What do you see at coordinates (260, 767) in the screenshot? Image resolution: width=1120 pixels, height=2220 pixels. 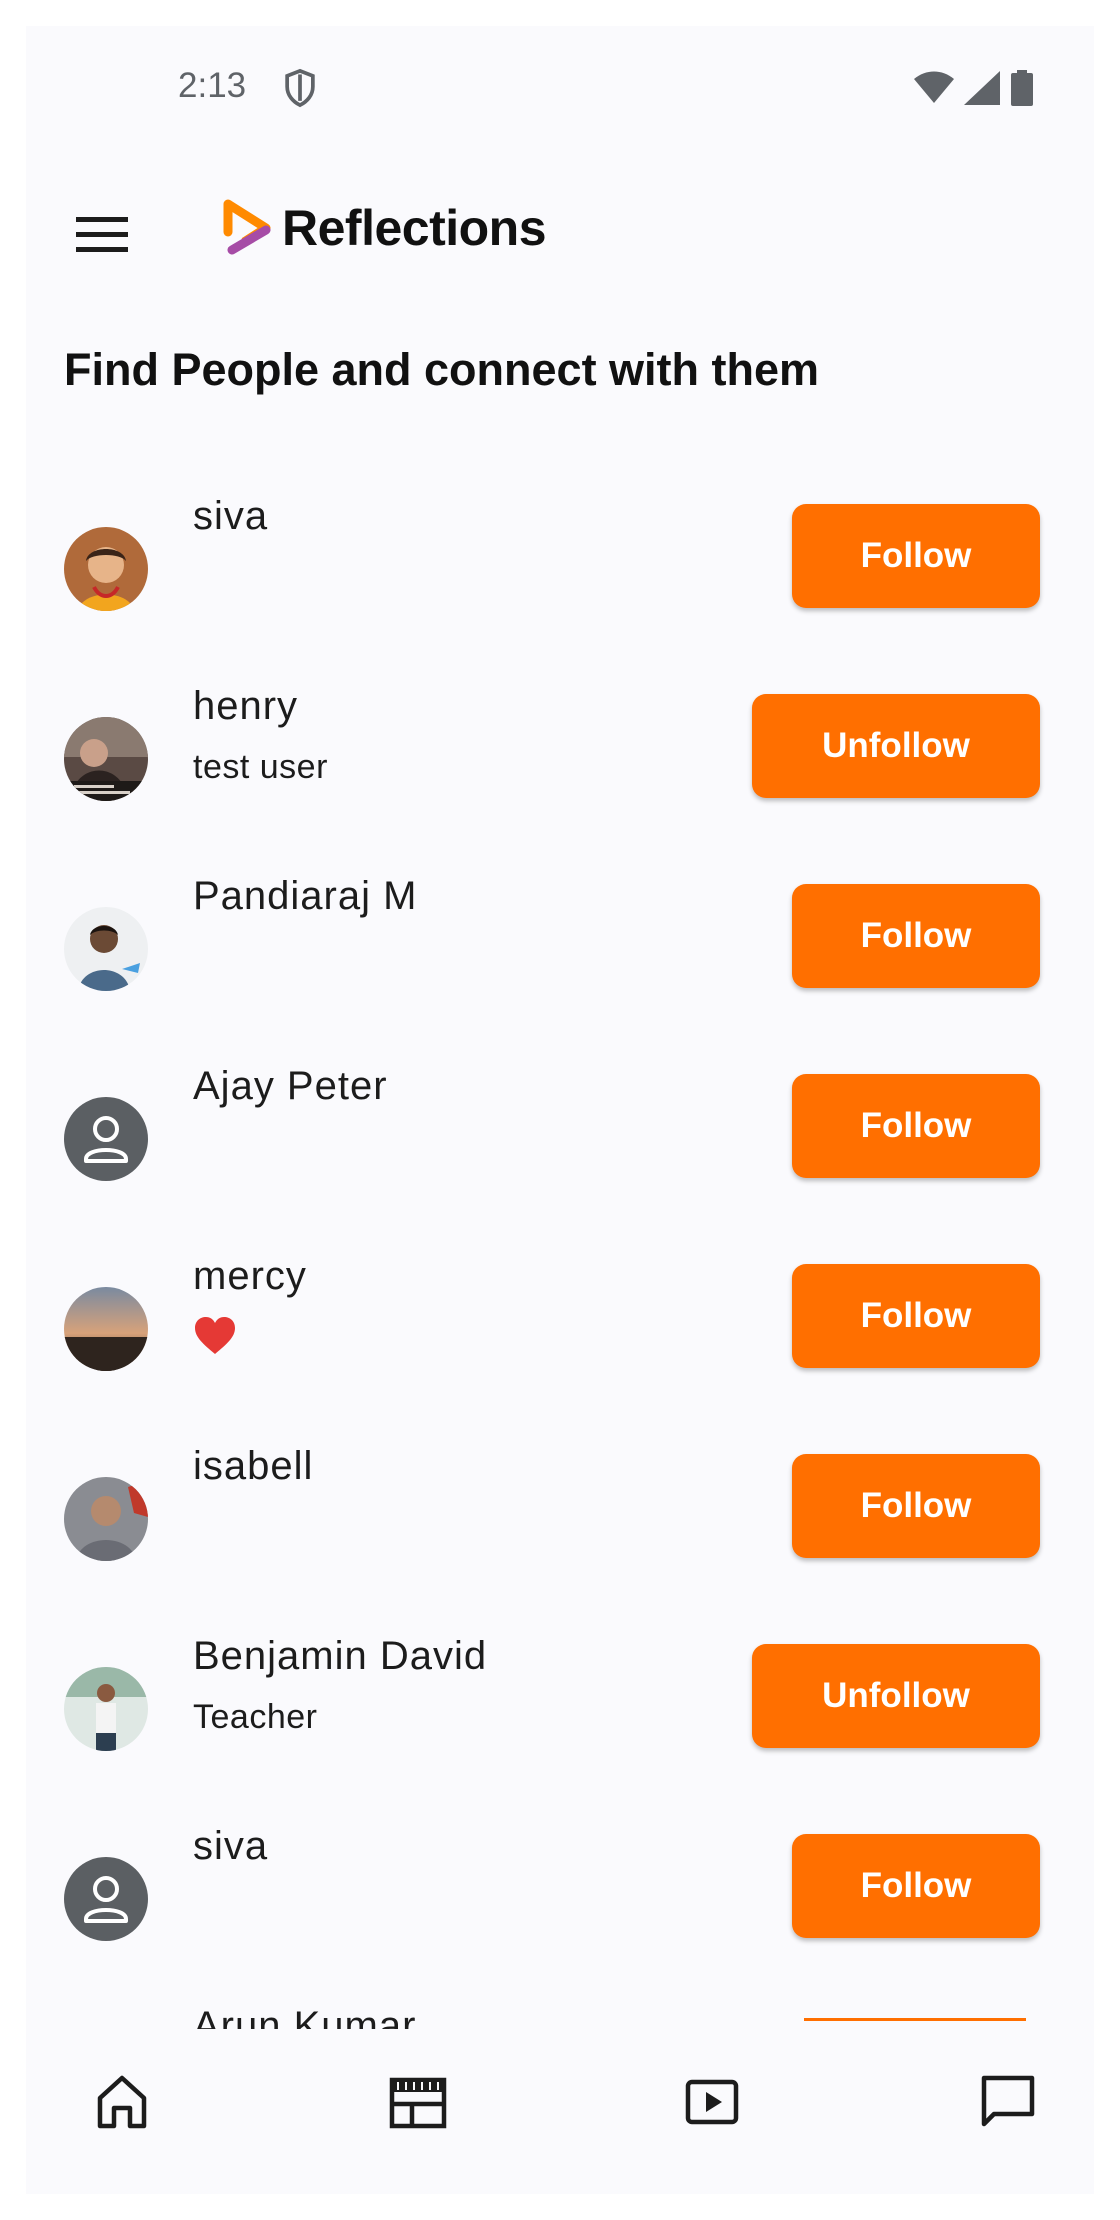 I see `person-subtitle: test user` at bounding box center [260, 767].